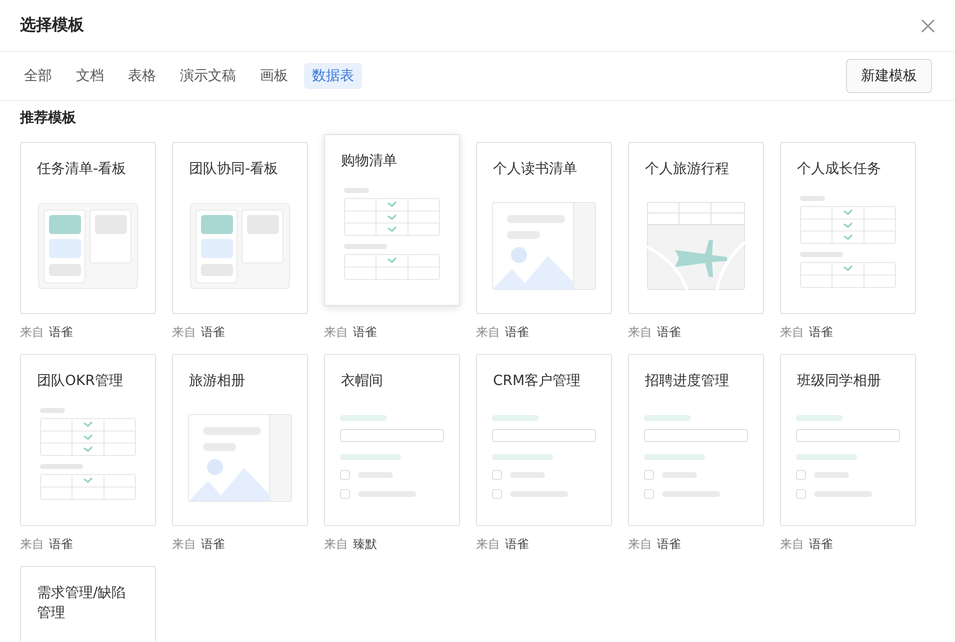 This screenshot has height=642, width=955. Describe the element at coordinates (544, 228) in the screenshot. I see `template-card: 个人读书清单` at that location.